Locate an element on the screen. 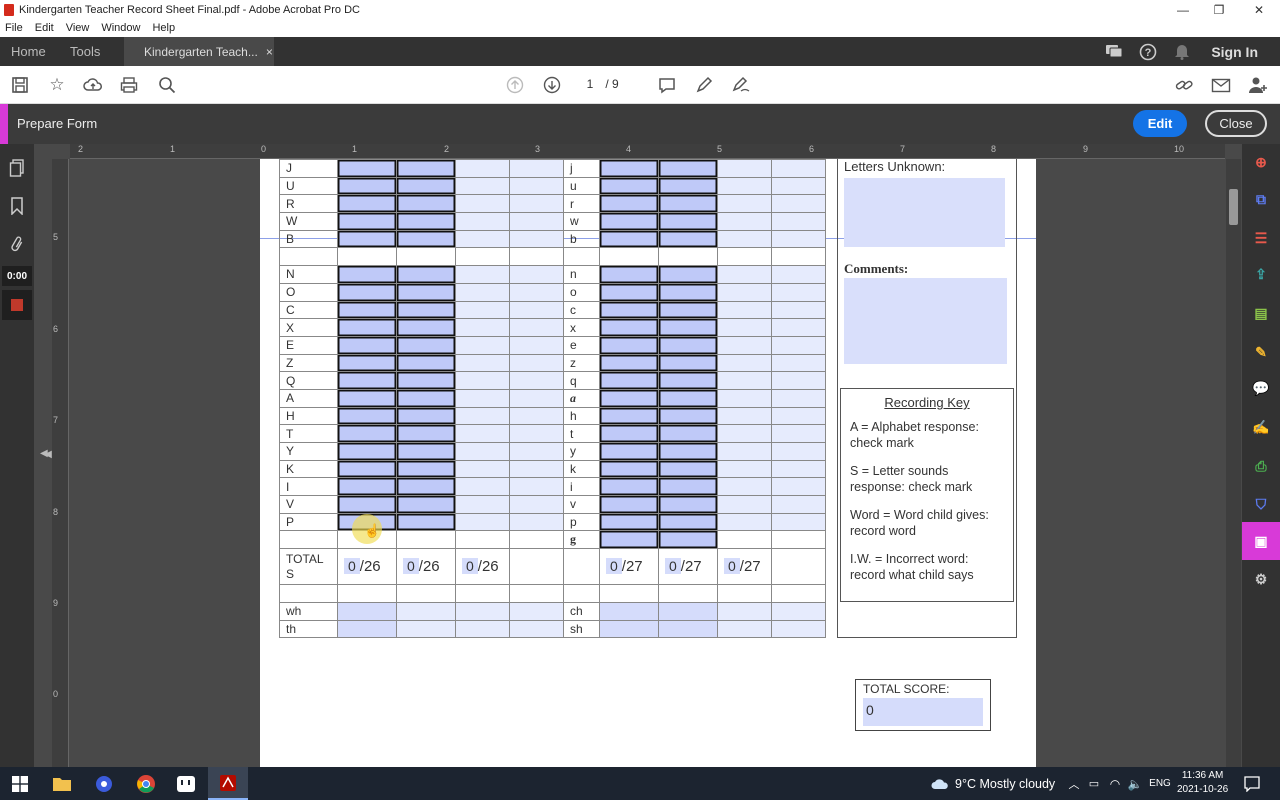 The height and width of the screenshot is (800, 1280). tab-document: Kindergarten Teach... × is located at coordinates (199, 51).